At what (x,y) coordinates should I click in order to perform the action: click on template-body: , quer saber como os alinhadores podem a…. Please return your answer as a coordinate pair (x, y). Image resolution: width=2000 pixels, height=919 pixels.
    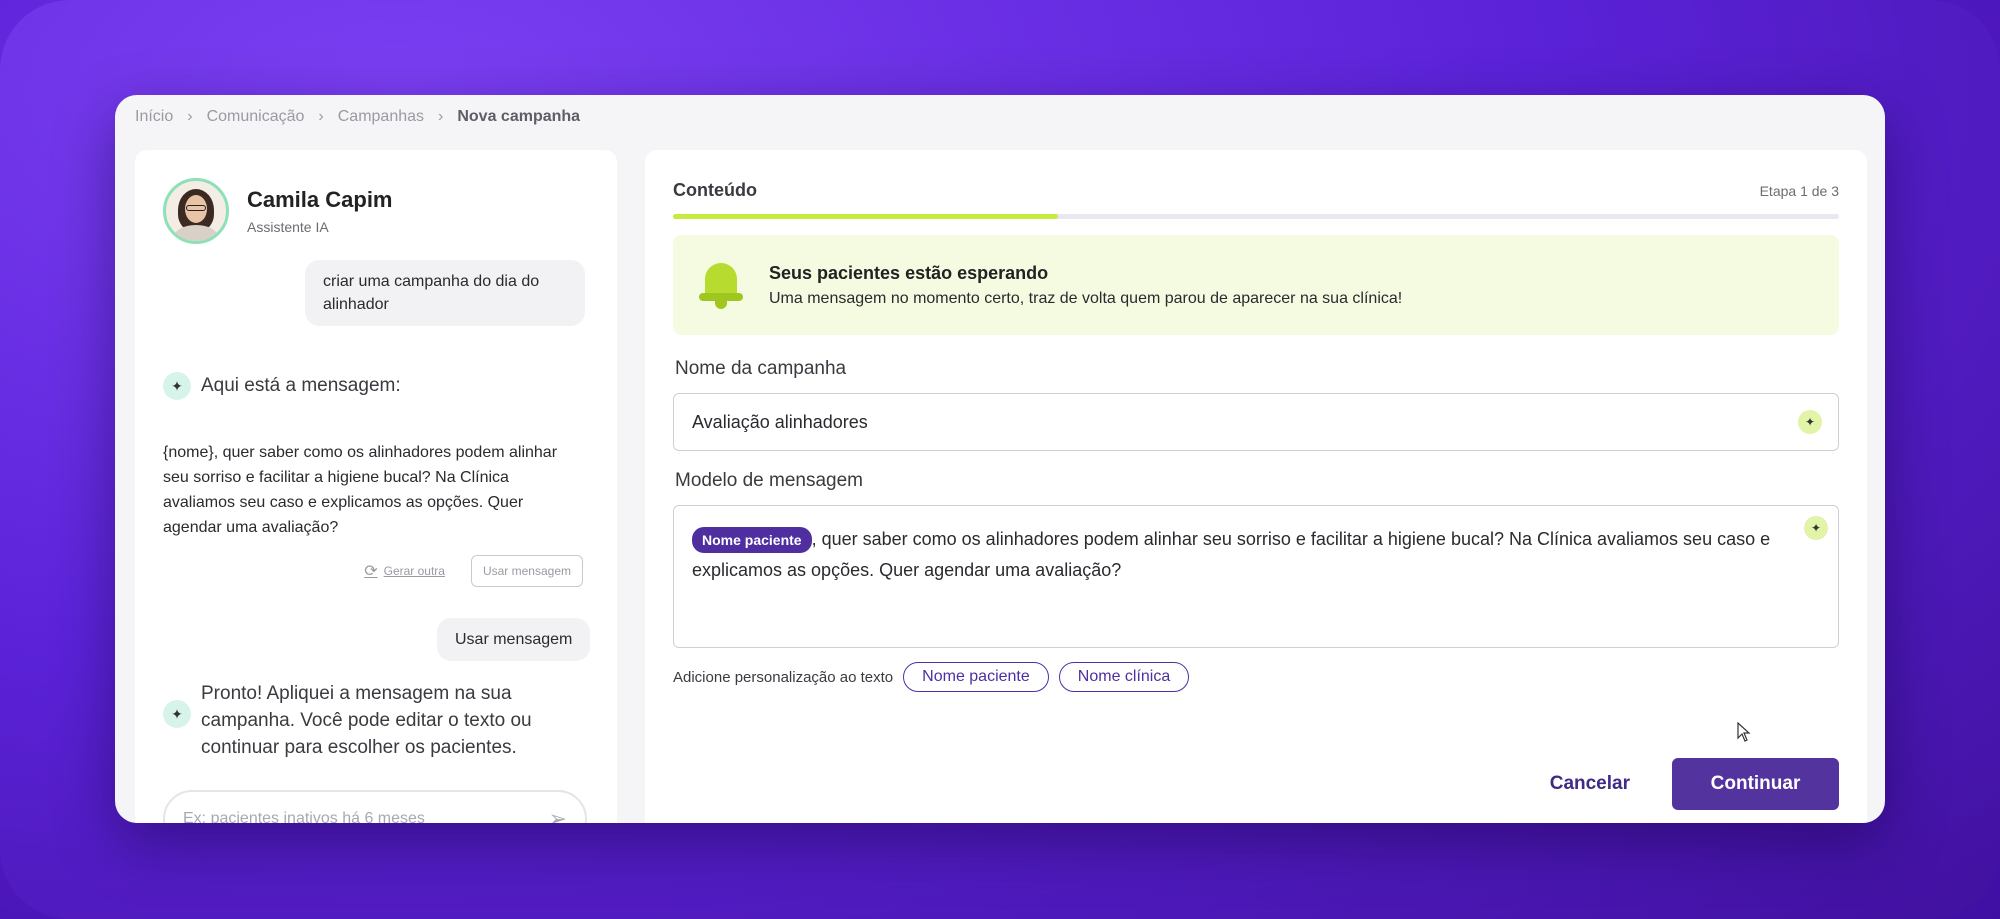
    Looking at the image, I should click on (1231, 554).